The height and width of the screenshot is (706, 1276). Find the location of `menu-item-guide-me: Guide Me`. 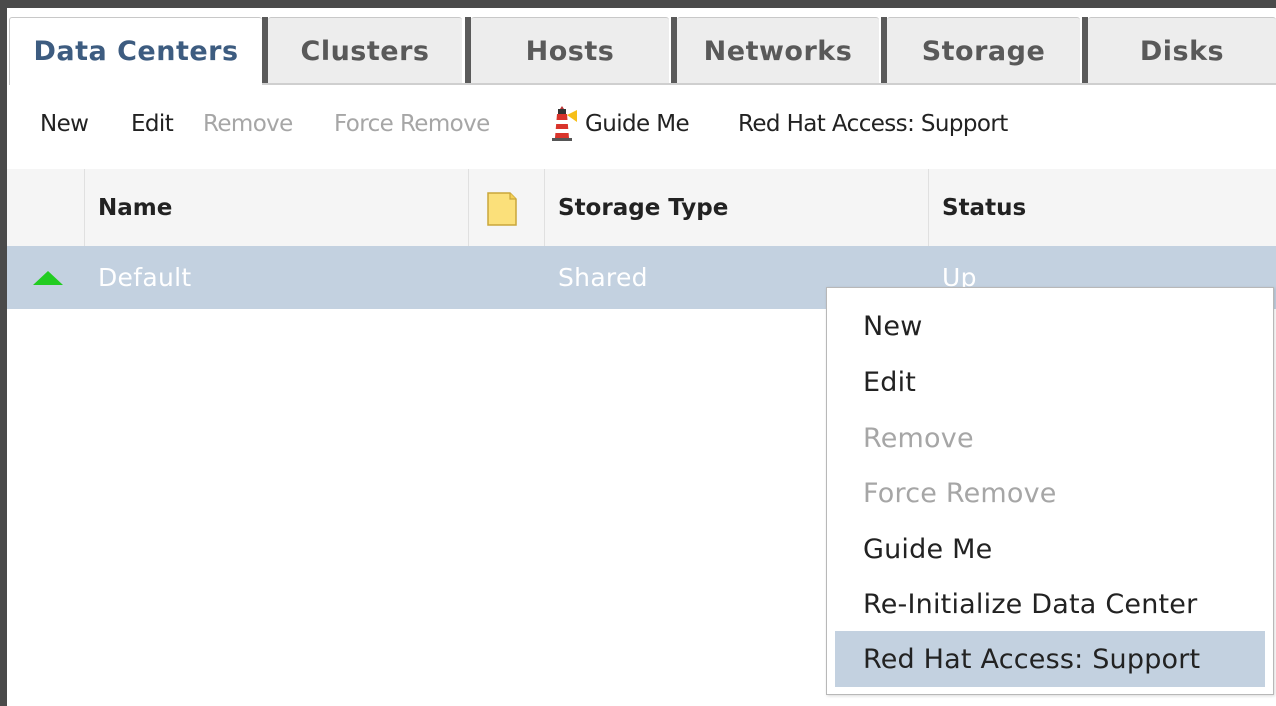

menu-item-guide-me: Guide Me is located at coordinates (1050, 549).